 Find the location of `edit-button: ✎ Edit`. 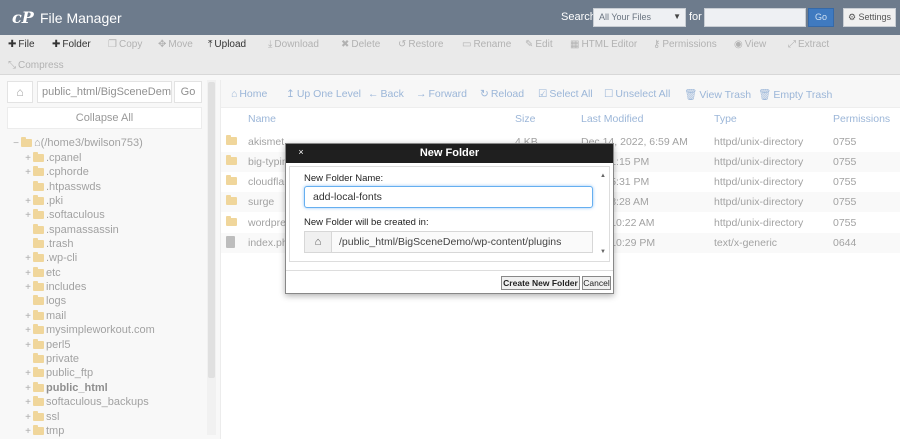

edit-button: ✎ Edit is located at coordinates (539, 44).